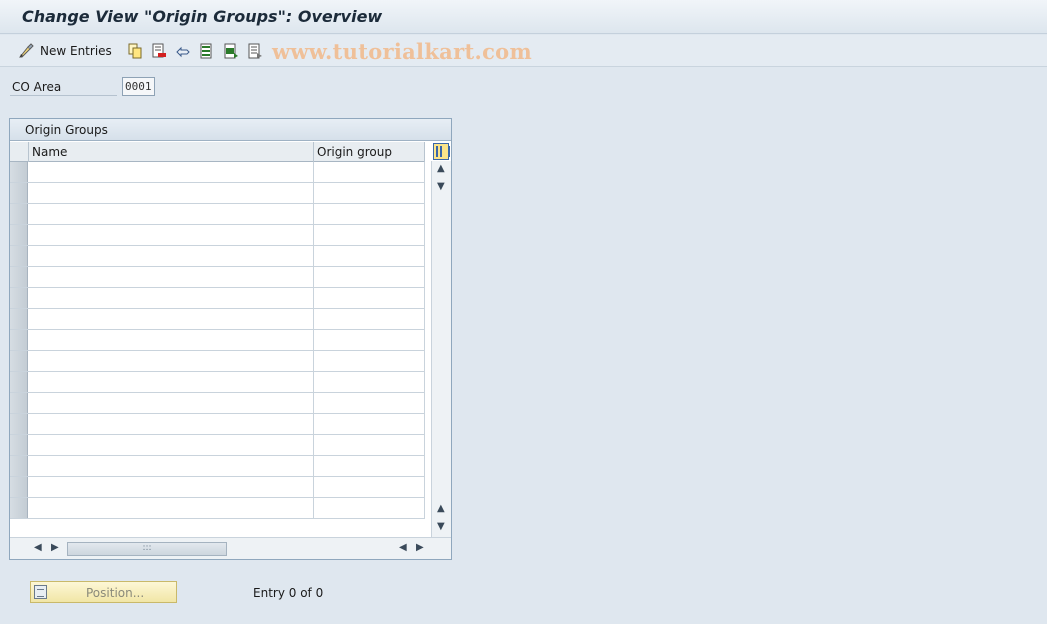 This screenshot has height=624, width=1047. Describe the element at coordinates (202, 16) in the screenshot. I see `page-title: Change View "Origin Groups": Overview` at that location.